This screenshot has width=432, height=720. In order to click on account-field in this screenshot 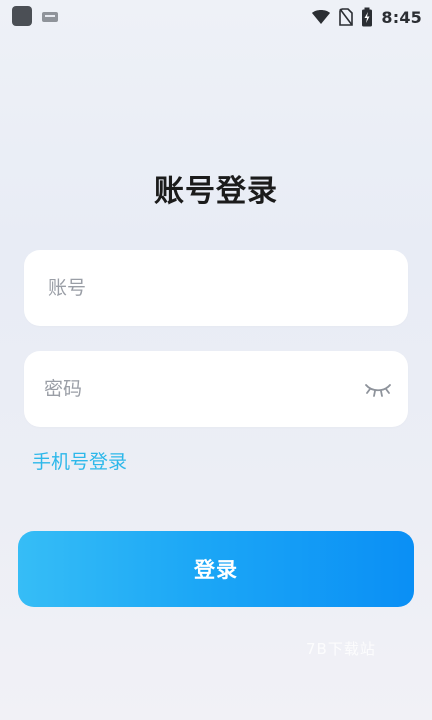, I will do `click(216, 288)`.